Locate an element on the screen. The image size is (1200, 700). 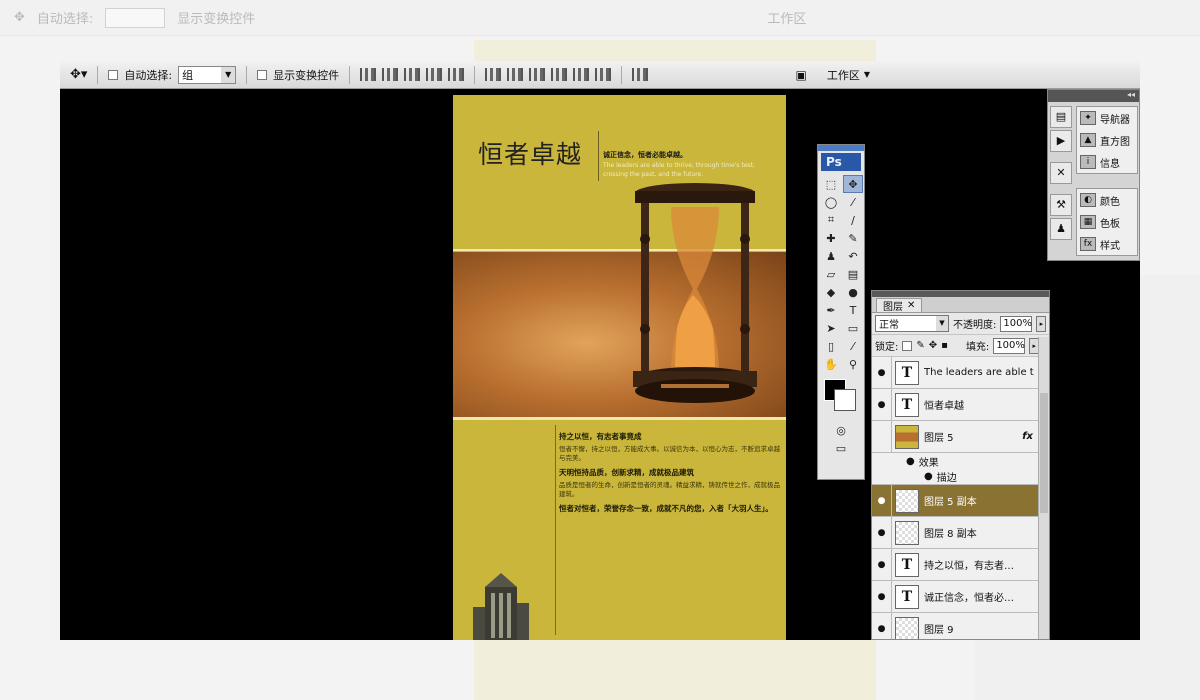
align-bottom-icon is located at coordinates (412, 74).